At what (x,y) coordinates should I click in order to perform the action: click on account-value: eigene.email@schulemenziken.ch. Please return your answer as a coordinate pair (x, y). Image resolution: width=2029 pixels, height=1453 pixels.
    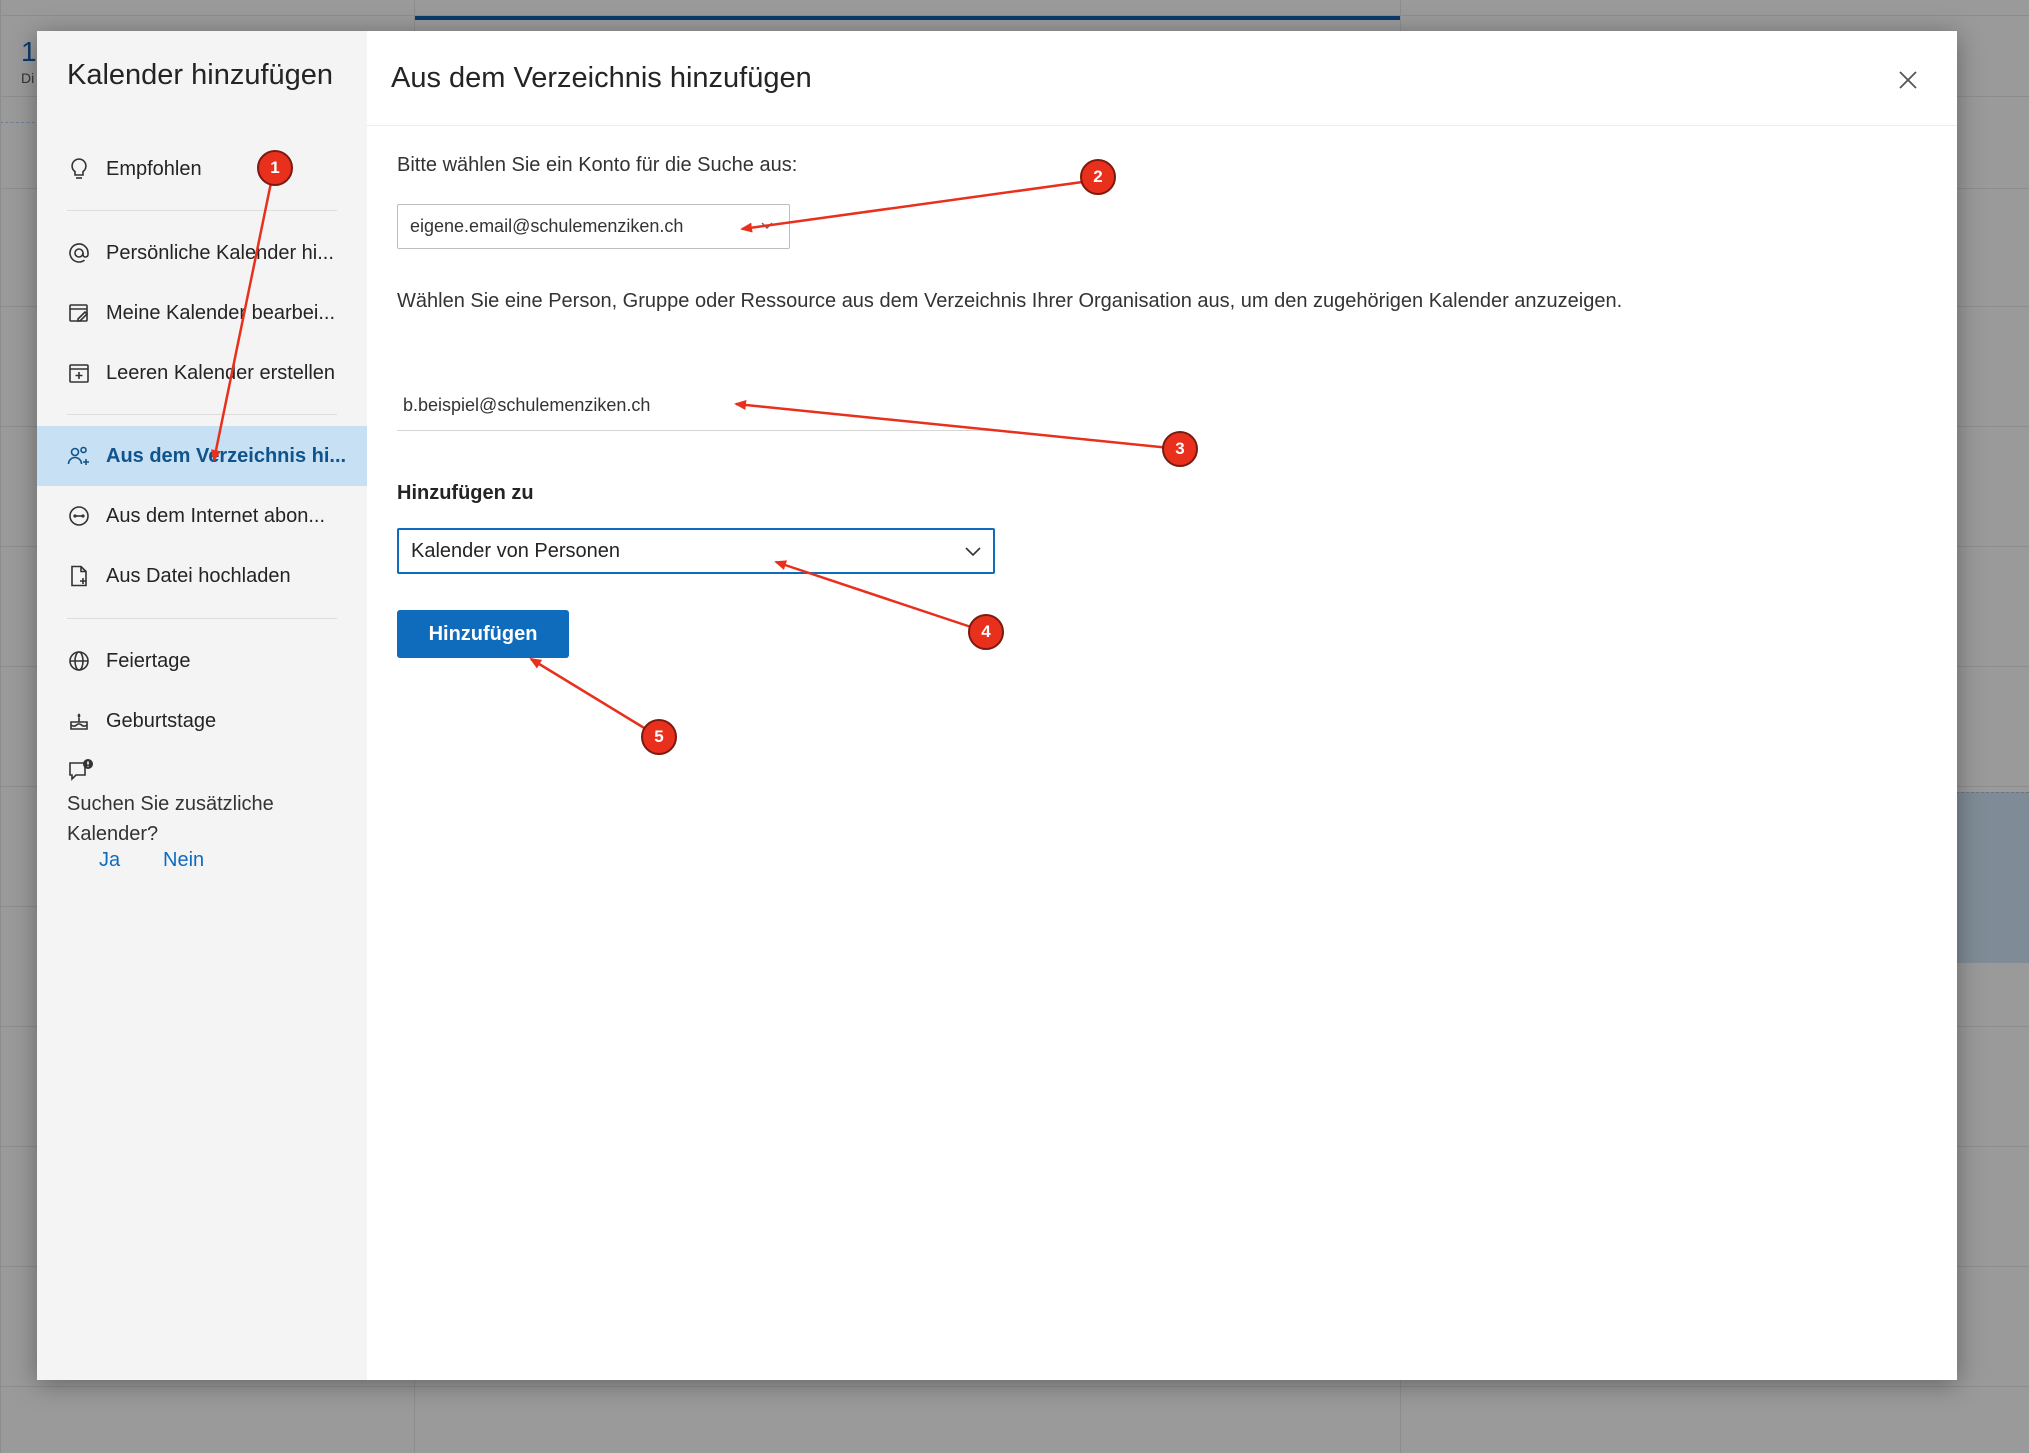
    Looking at the image, I should click on (547, 226).